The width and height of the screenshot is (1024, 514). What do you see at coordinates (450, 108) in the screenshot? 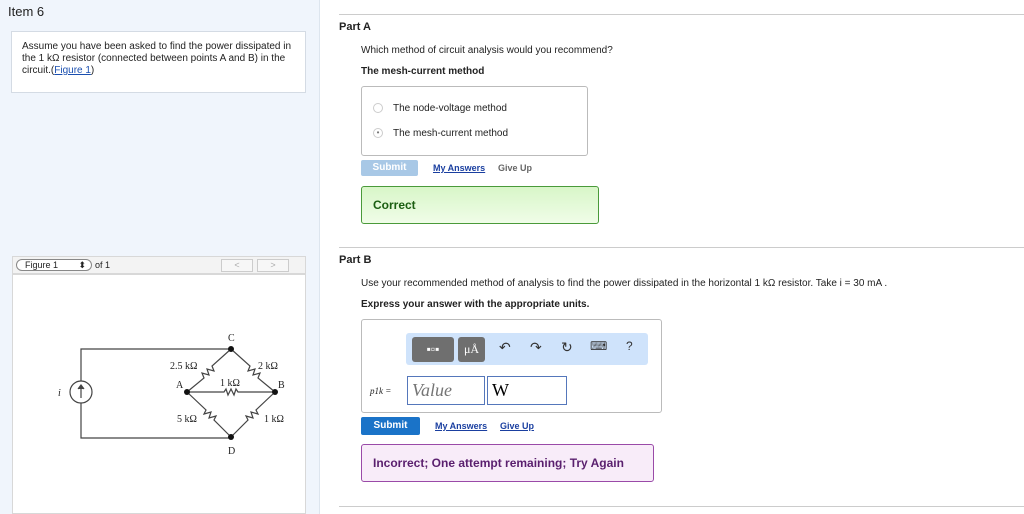
I see `option-label: The node-voltage method` at bounding box center [450, 108].